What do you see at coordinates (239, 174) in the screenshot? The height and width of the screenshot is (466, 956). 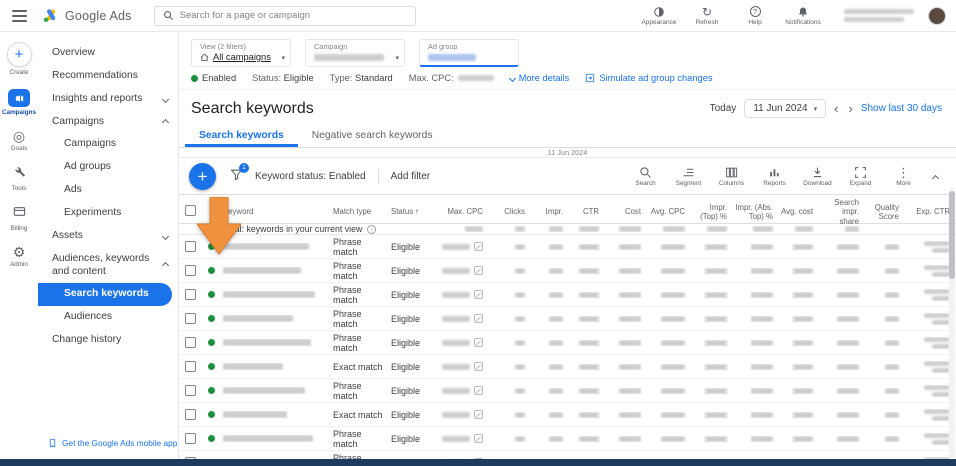 I see `filter-funnel-button: 1` at bounding box center [239, 174].